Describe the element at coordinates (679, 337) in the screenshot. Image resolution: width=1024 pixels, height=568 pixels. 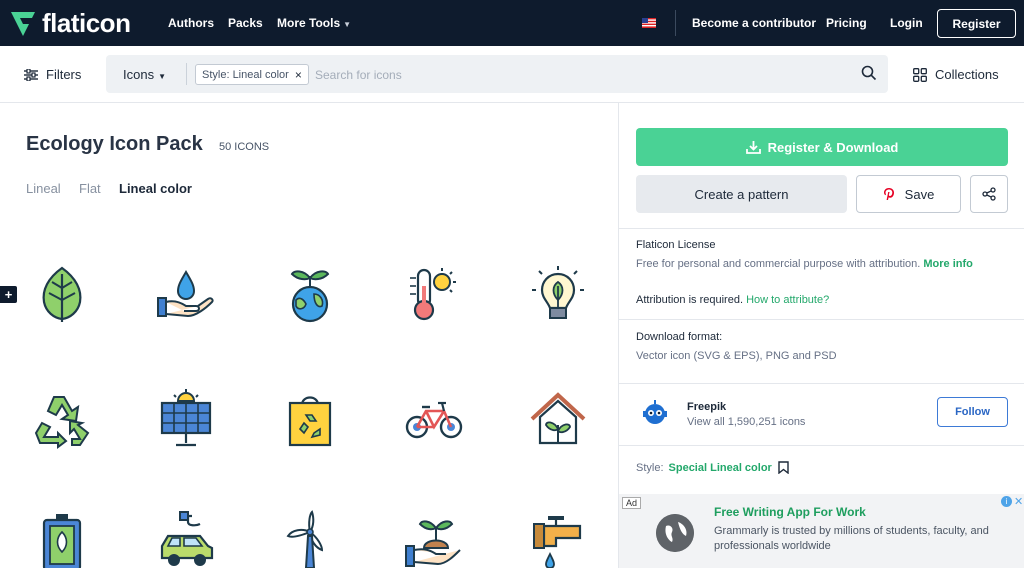
I see `download-format-title: Download format:` at that location.